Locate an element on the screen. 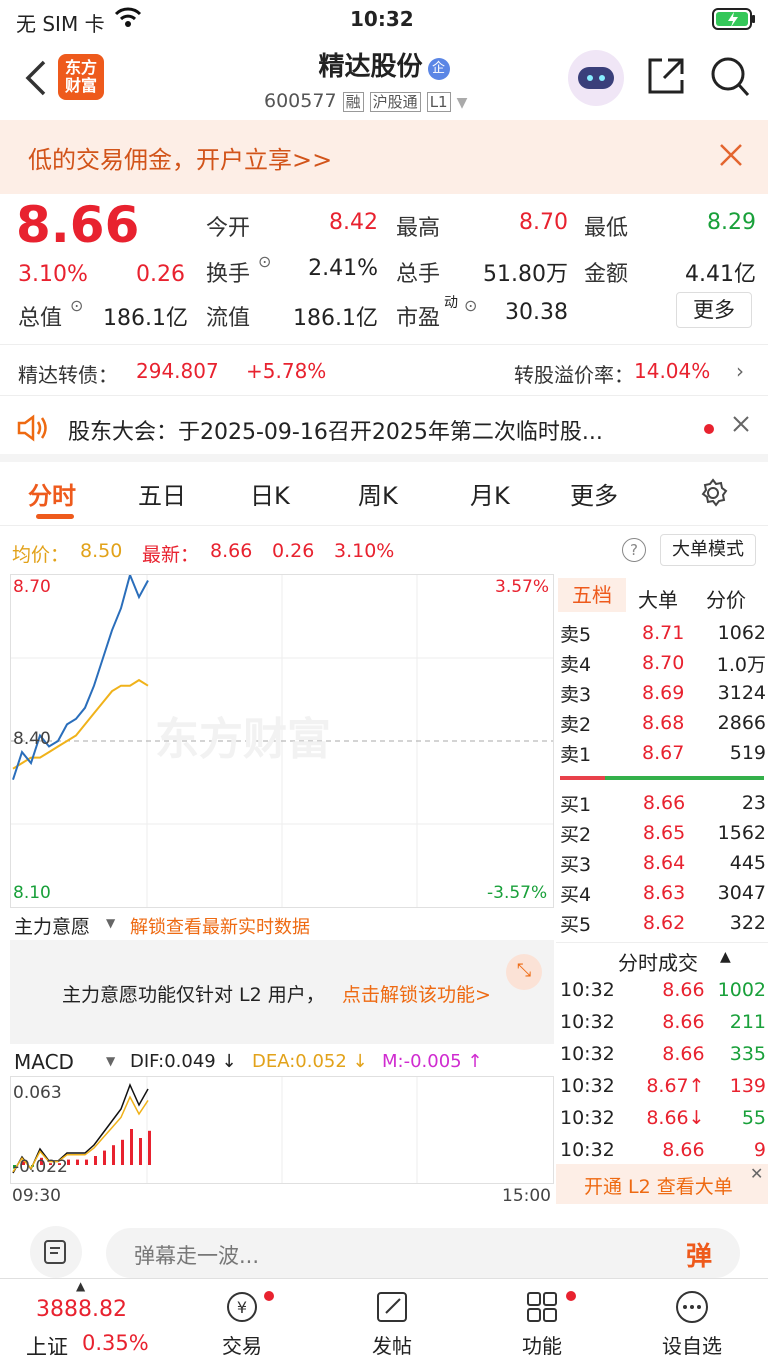  sell-row: 卖2 8.68 2866 is located at coordinates (661, 723).